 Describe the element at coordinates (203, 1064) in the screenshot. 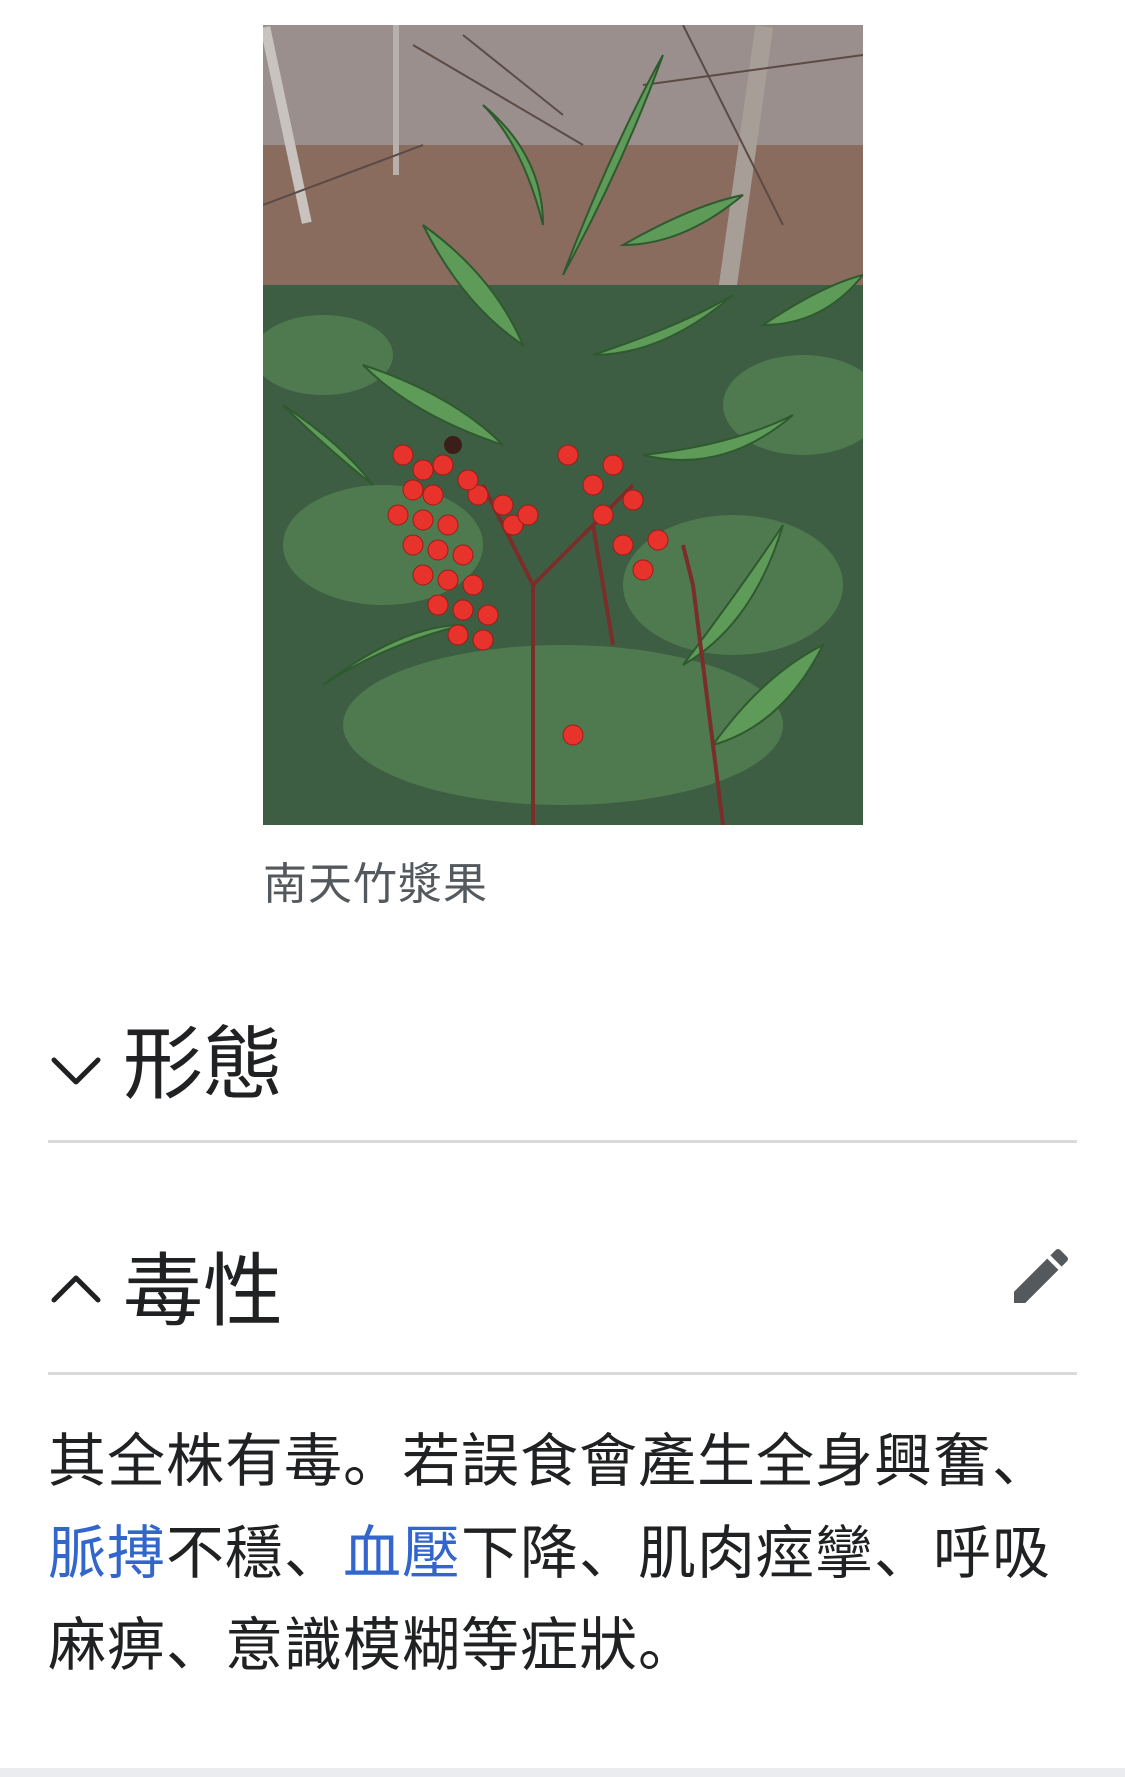

I see `section-title-morphology: 形態` at that location.